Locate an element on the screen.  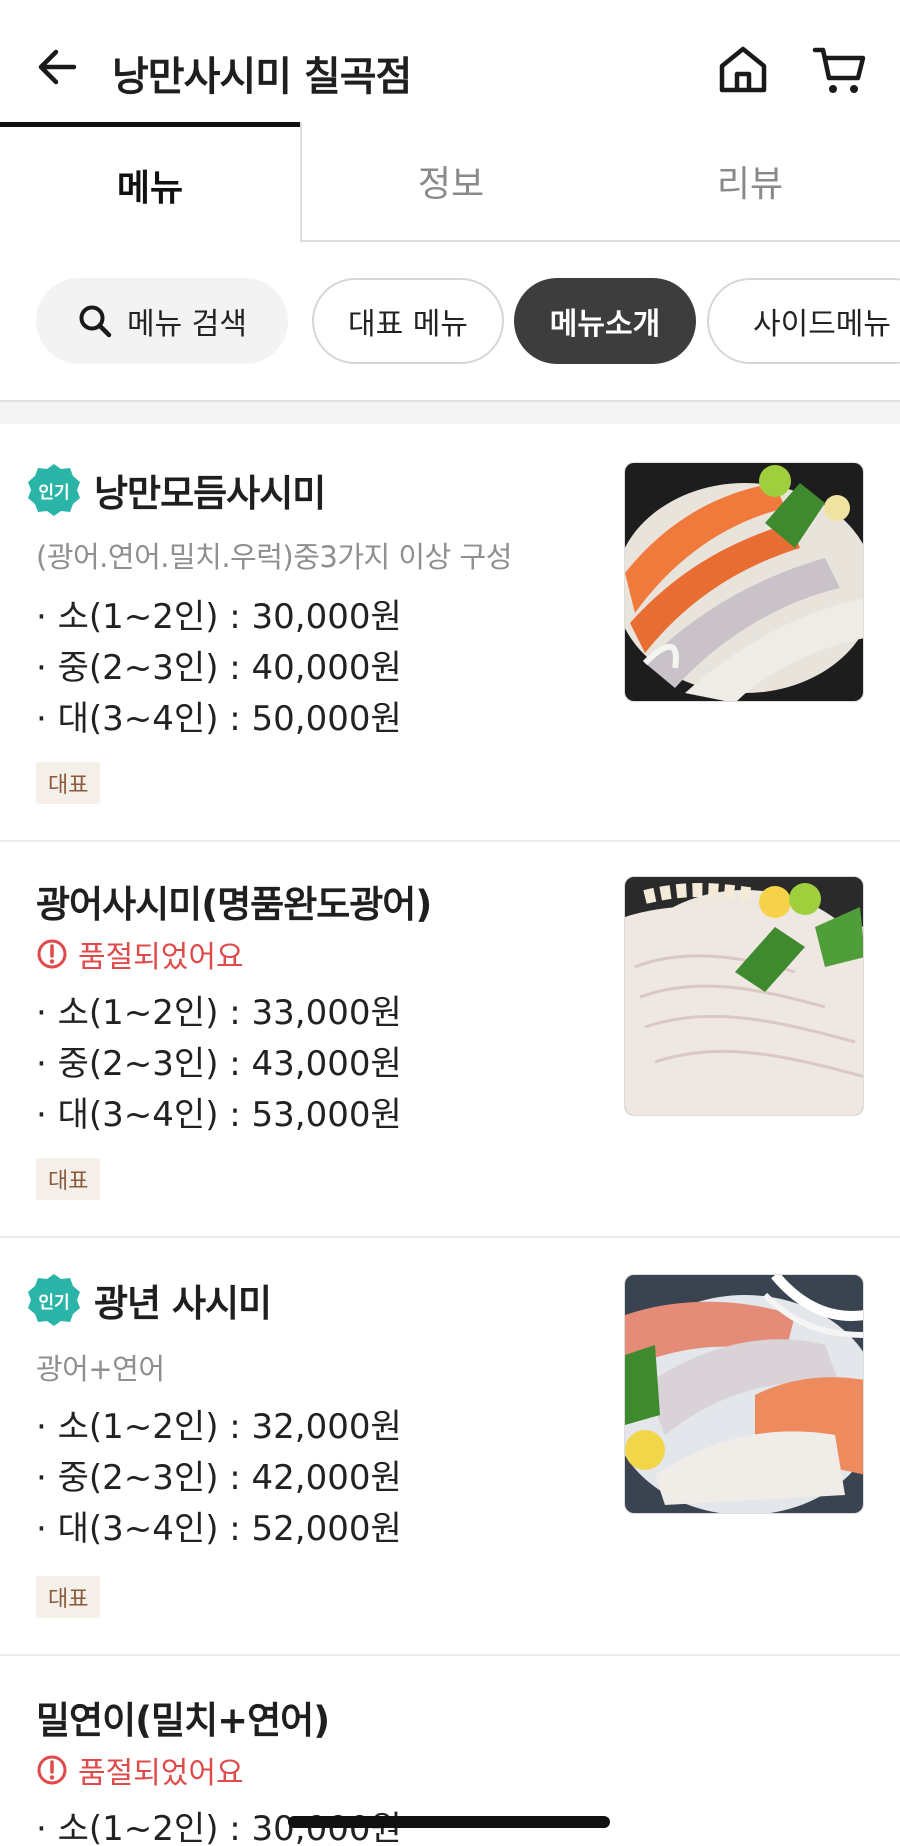
tab-info: 정보 is located at coordinates (450, 182).